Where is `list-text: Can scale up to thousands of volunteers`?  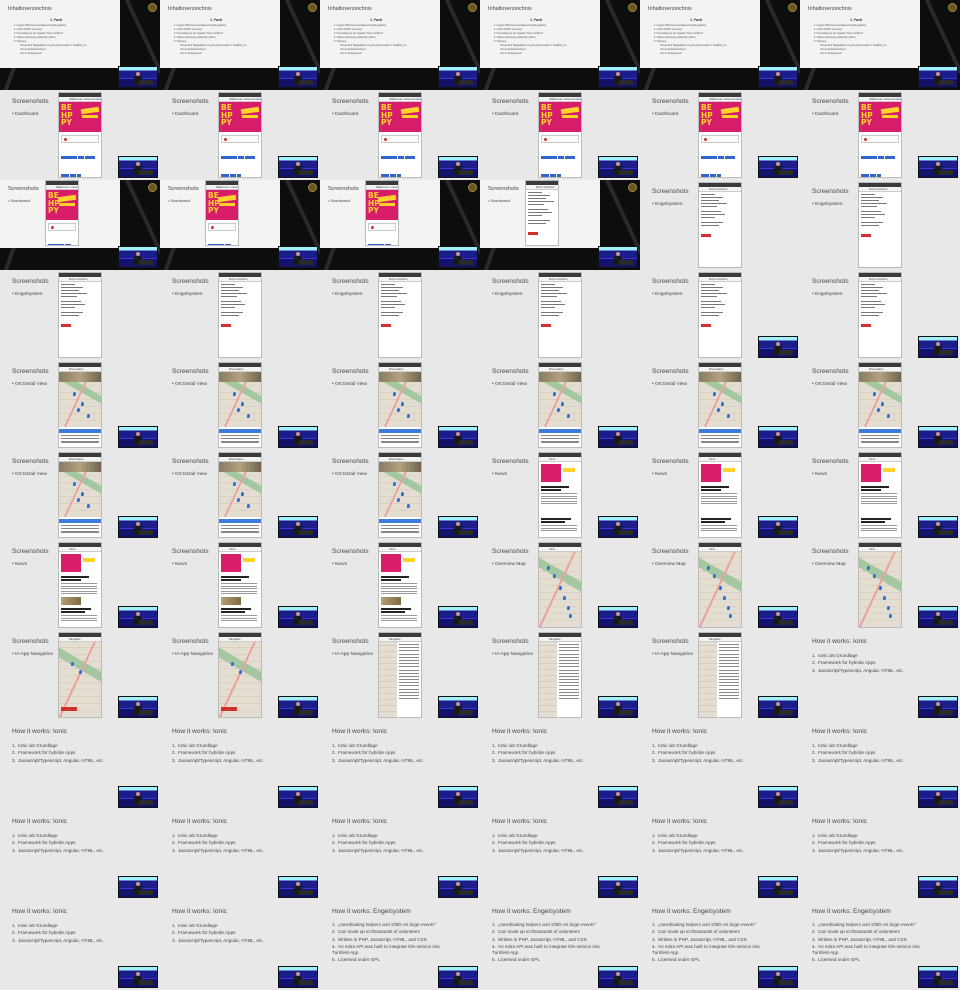
list-text: Can scale up to thousands of volunteers is located at coordinates (539, 932).